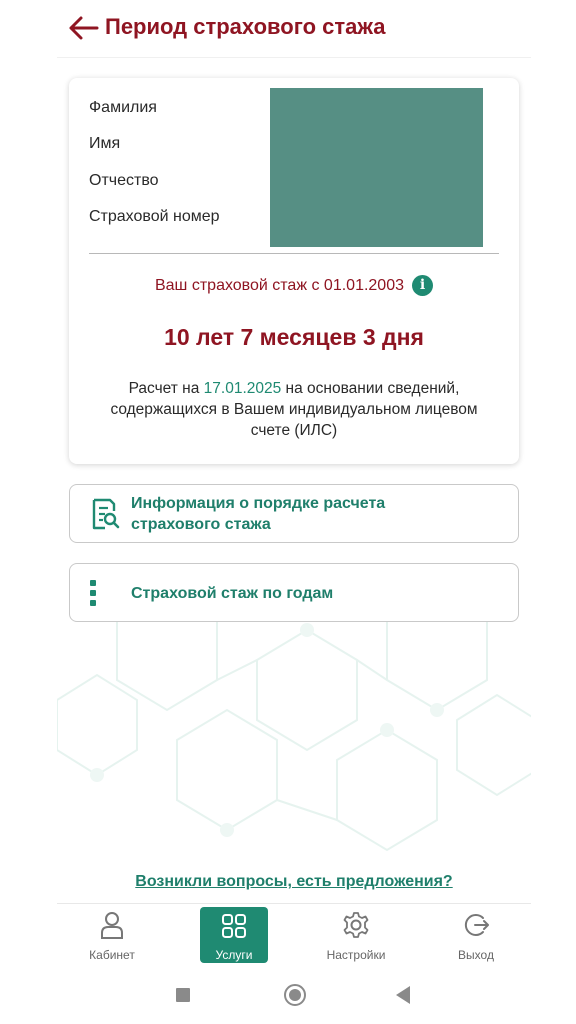 The height and width of the screenshot is (1024, 576). What do you see at coordinates (154, 216) in the screenshot?
I see `insurance-number-label: Страховой номер` at bounding box center [154, 216].